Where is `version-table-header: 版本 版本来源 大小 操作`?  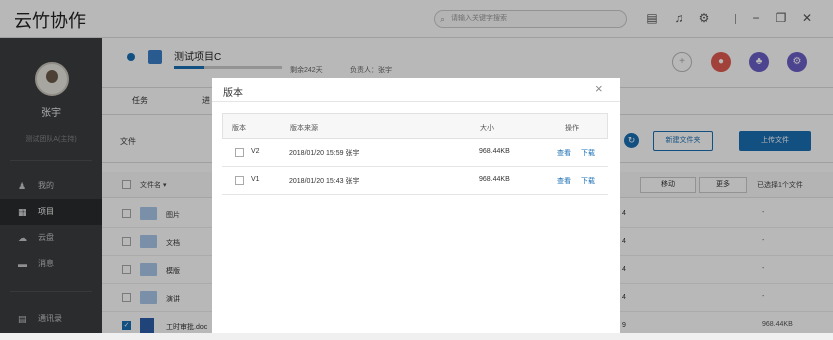 version-table-header: 版本 版本来源 大小 操作 is located at coordinates (415, 126).